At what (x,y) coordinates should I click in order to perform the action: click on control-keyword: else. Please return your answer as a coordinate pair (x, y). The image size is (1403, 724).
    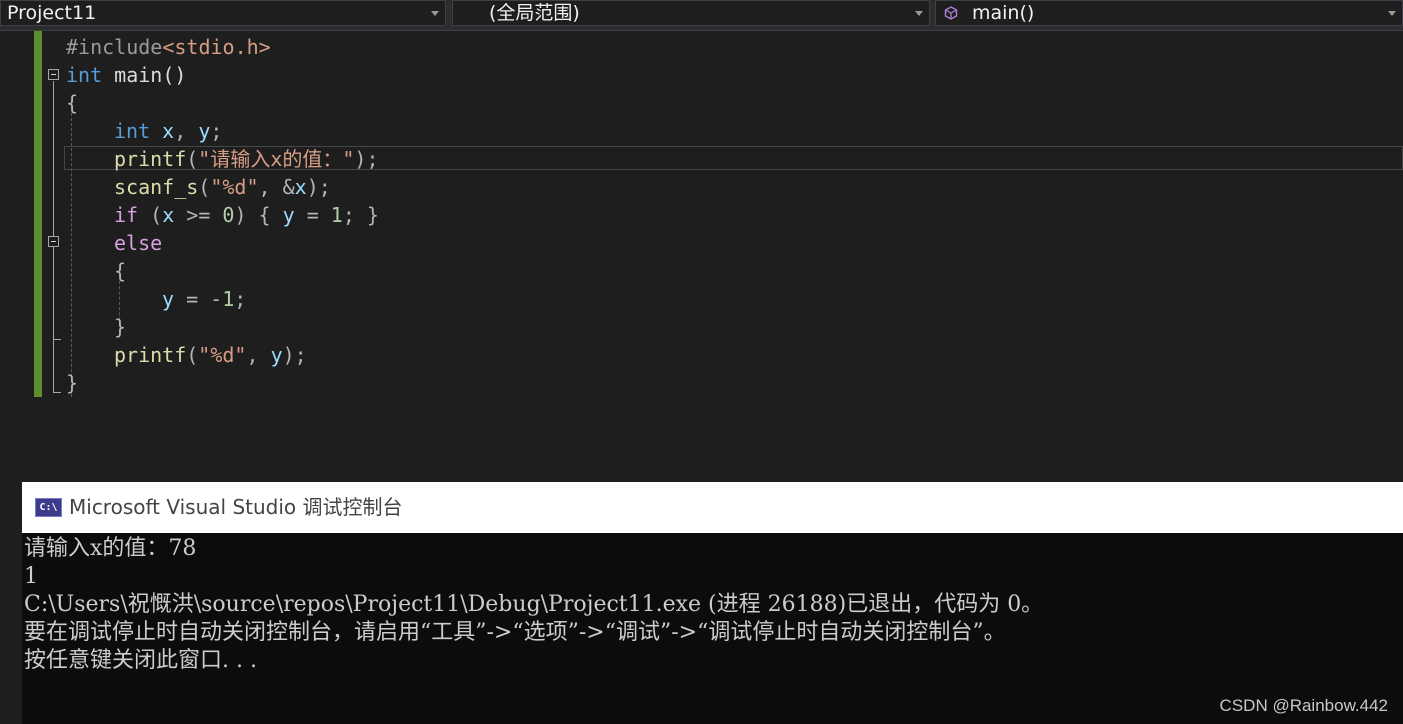
    Looking at the image, I should click on (138, 243).